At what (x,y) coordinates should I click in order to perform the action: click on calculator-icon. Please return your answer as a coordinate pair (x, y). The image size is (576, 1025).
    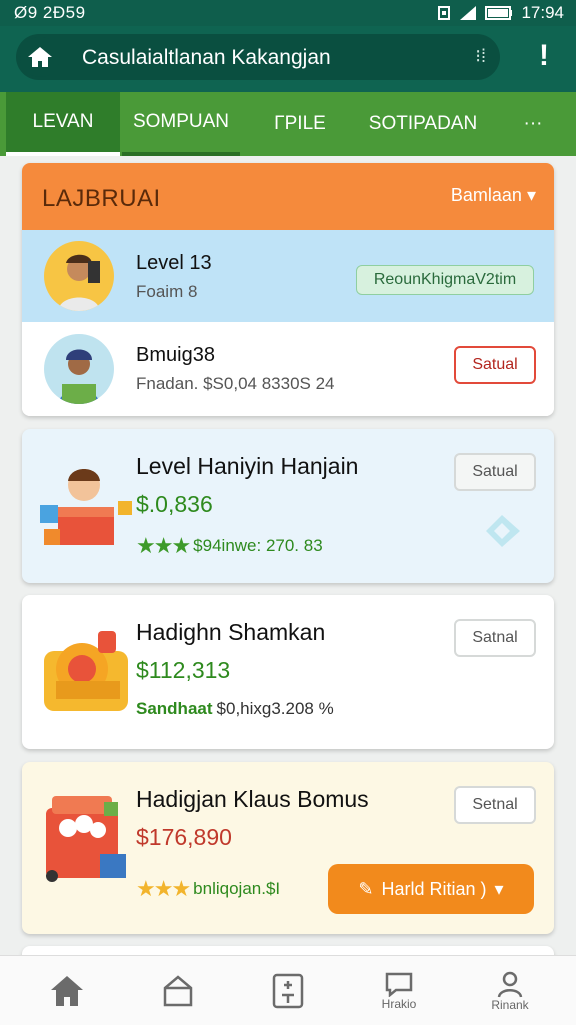
    Looking at the image, I should click on (288, 990).